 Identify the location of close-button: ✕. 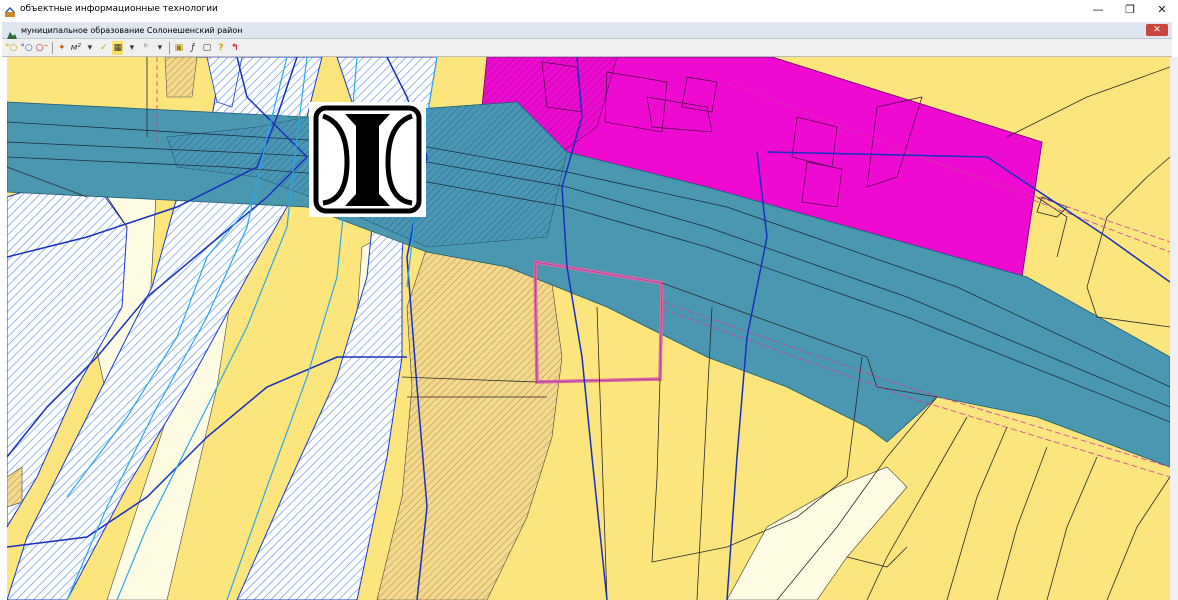
(1162, 9).